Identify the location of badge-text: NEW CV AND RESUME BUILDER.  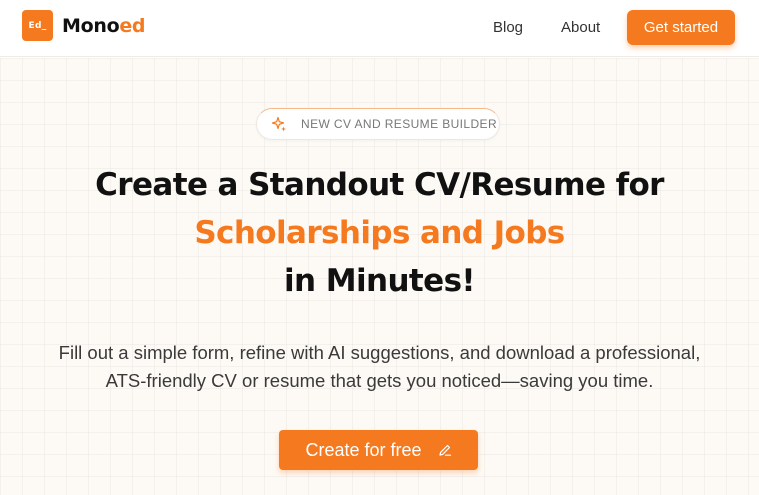
(399, 124).